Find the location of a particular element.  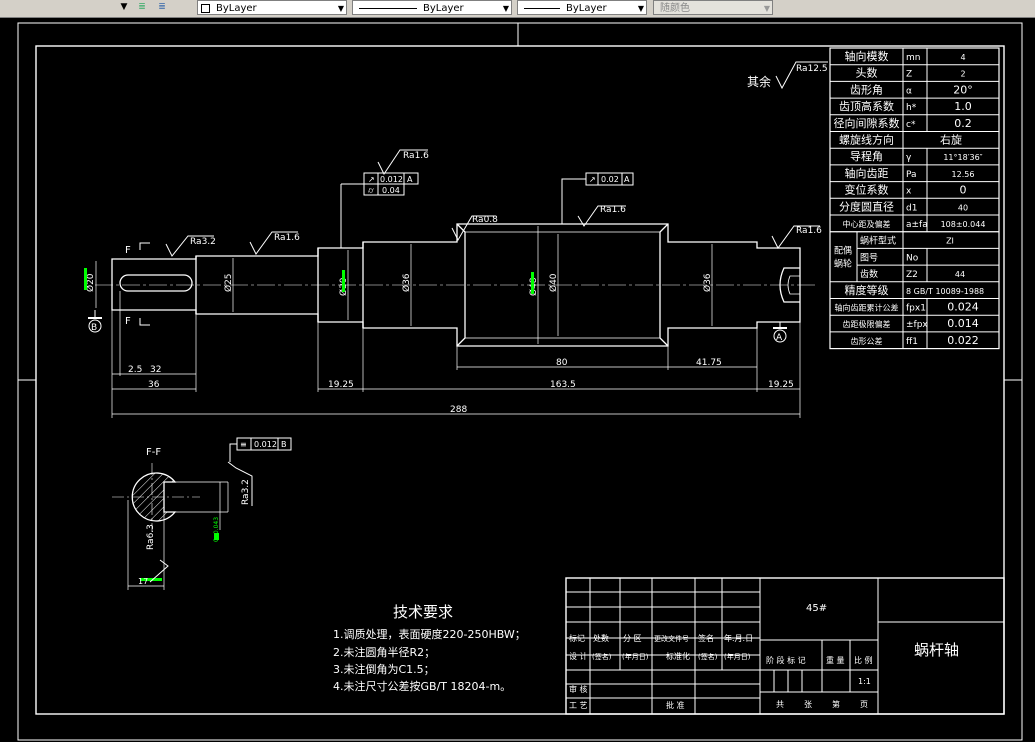

datum-b: B is located at coordinates (95, 321).